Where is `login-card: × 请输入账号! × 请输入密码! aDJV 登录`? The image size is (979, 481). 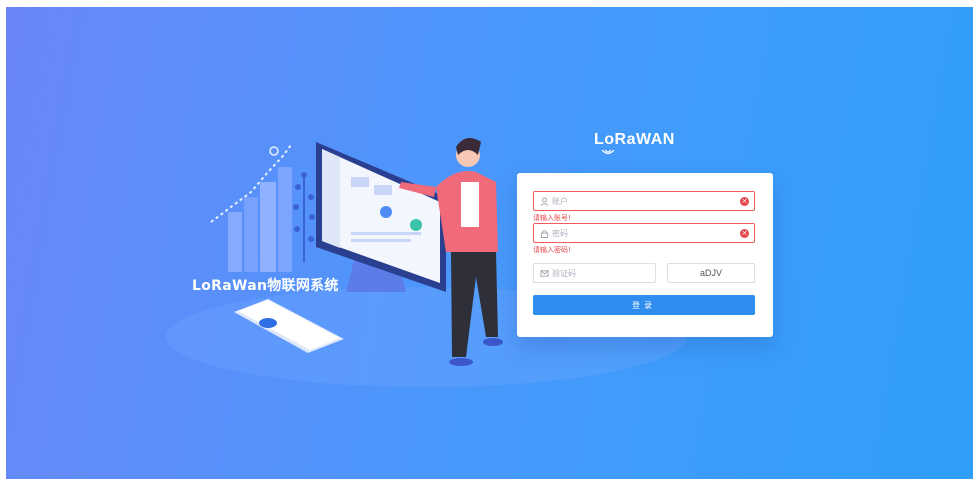
login-card: × 请输入账号! × 请输入密码! aDJV 登录 is located at coordinates (645, 255).